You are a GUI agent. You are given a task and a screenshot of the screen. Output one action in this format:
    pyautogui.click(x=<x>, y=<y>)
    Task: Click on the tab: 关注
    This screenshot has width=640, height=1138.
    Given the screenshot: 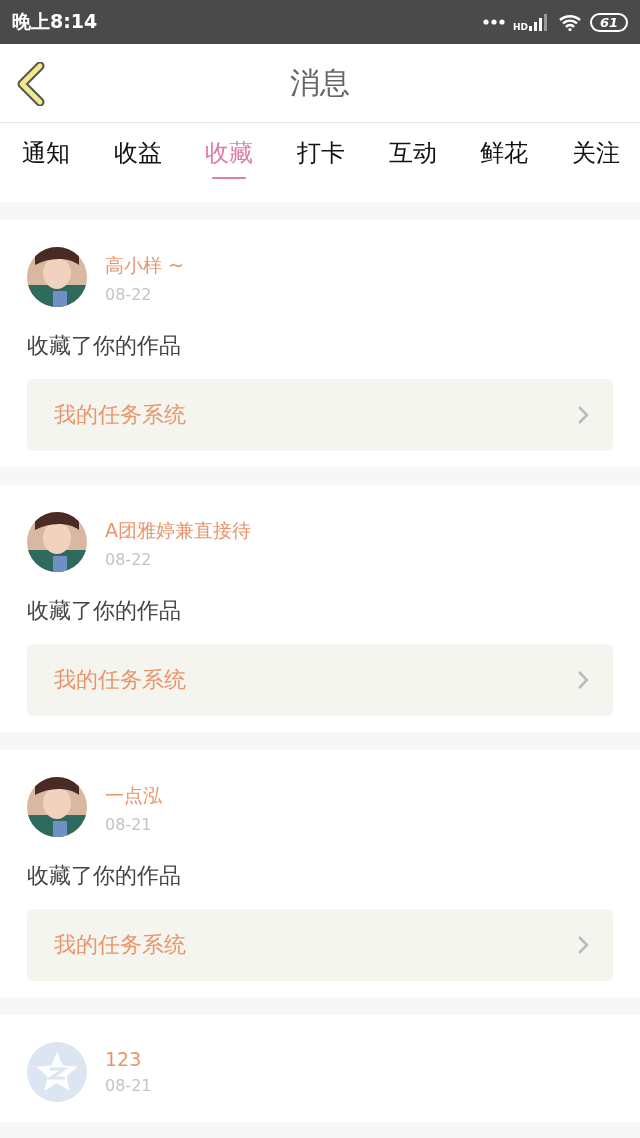 What is the action you would take?
    pyautogui.click(x=595, y=151)
    